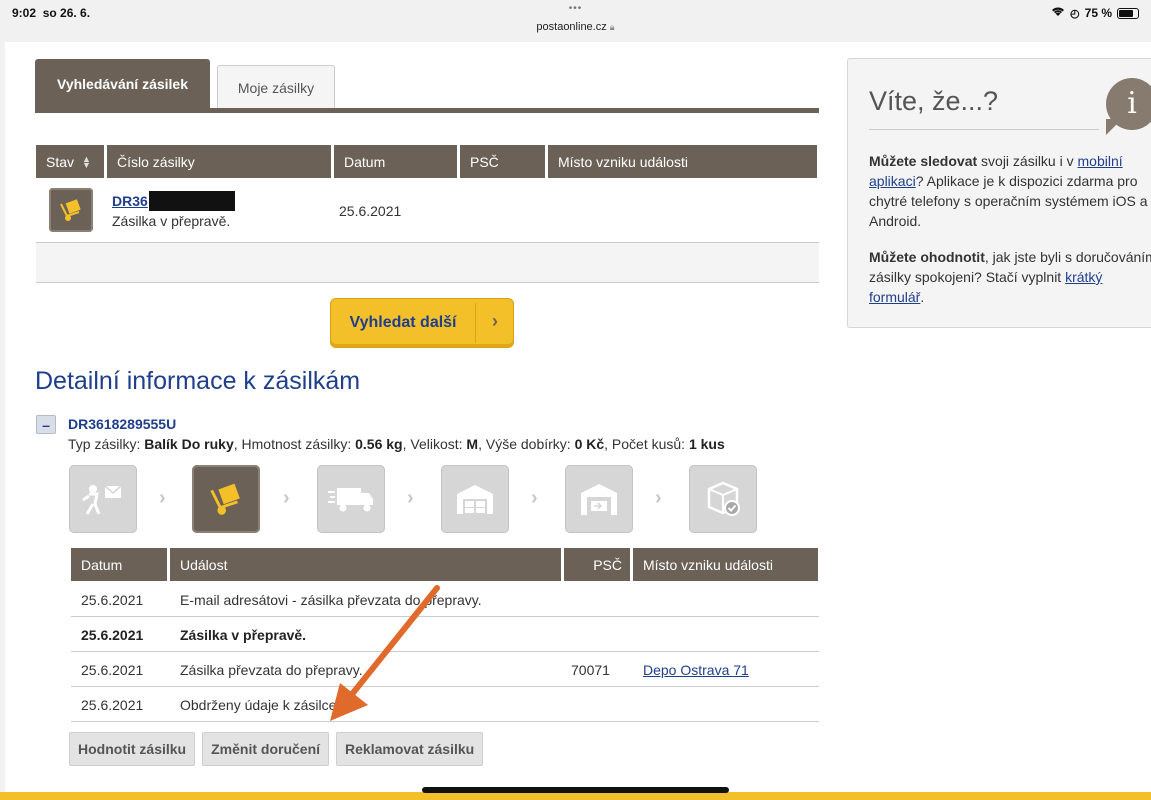  Describe the element at coordinates (1128, 104) in the screenshot. I see `info-icon: i` at that location.